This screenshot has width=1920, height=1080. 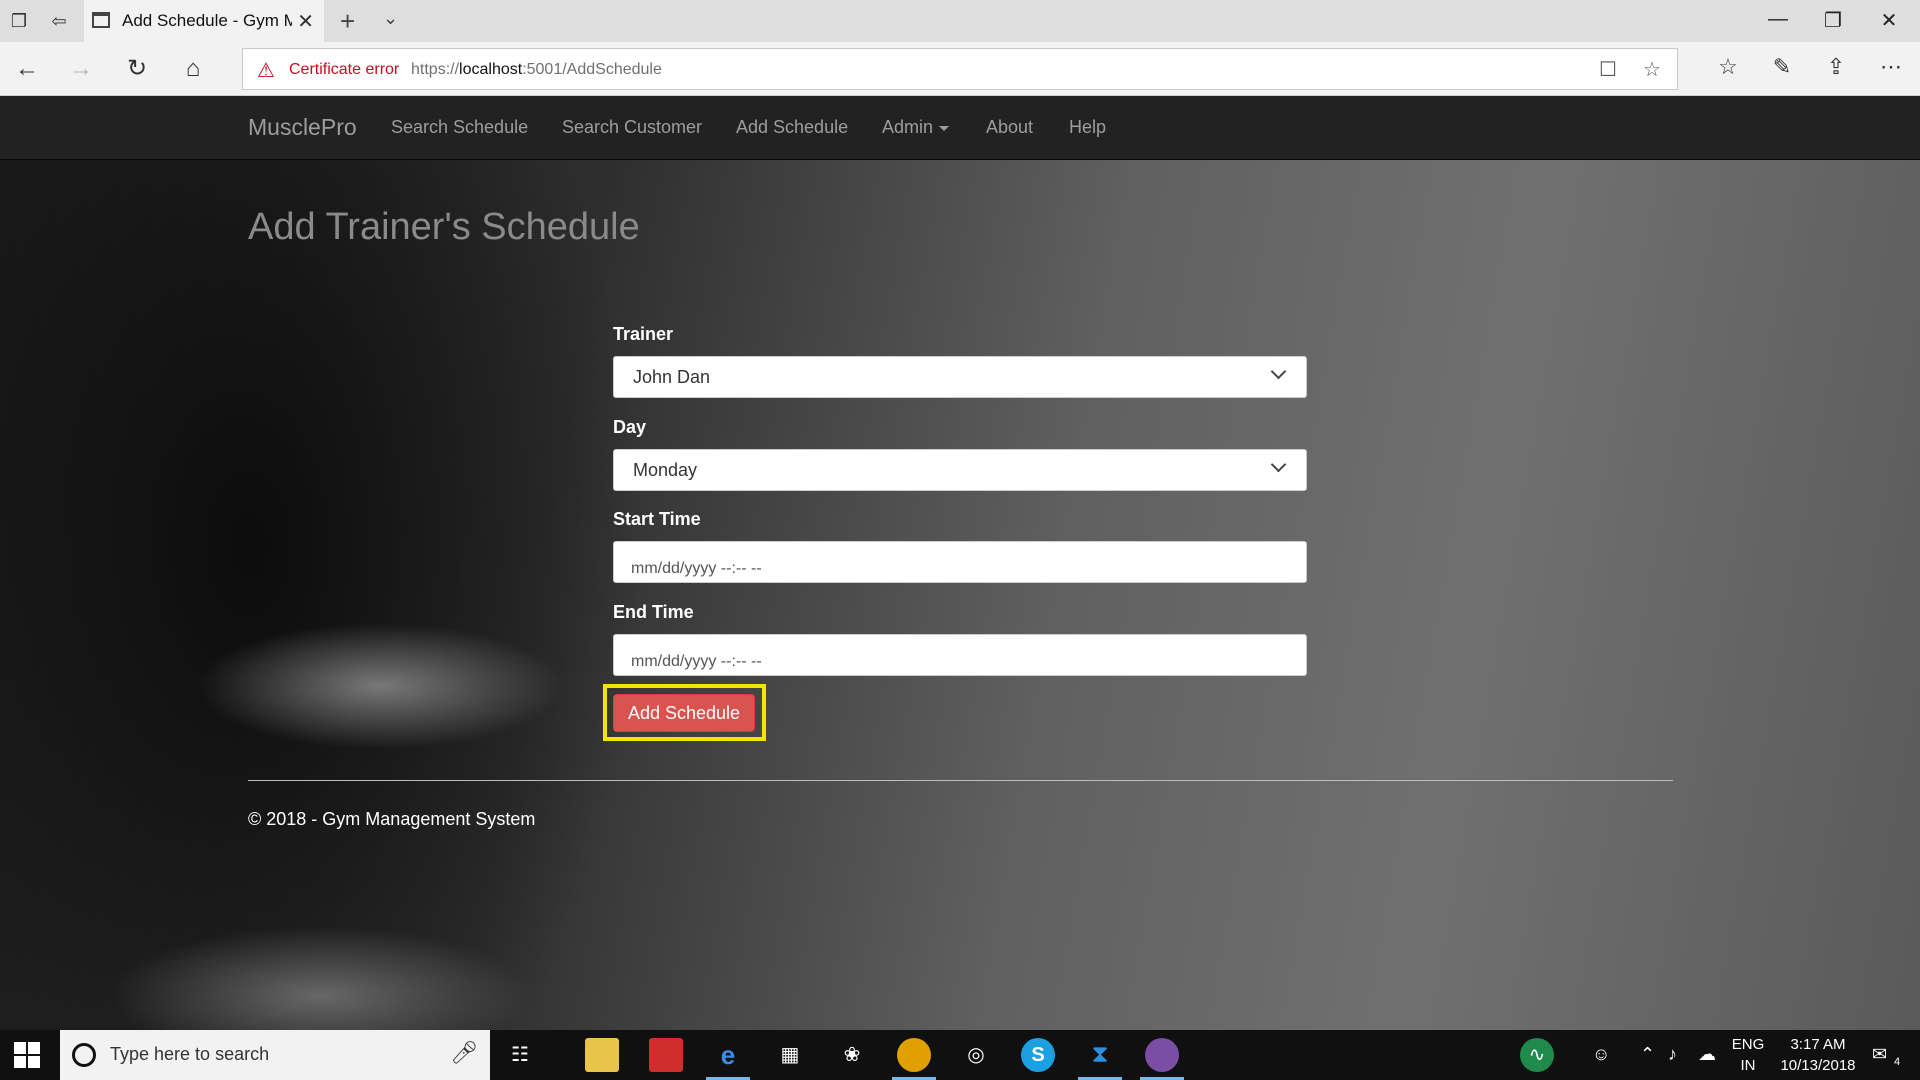 I want to click on cortana-icon, so click(x=84, y=1055).